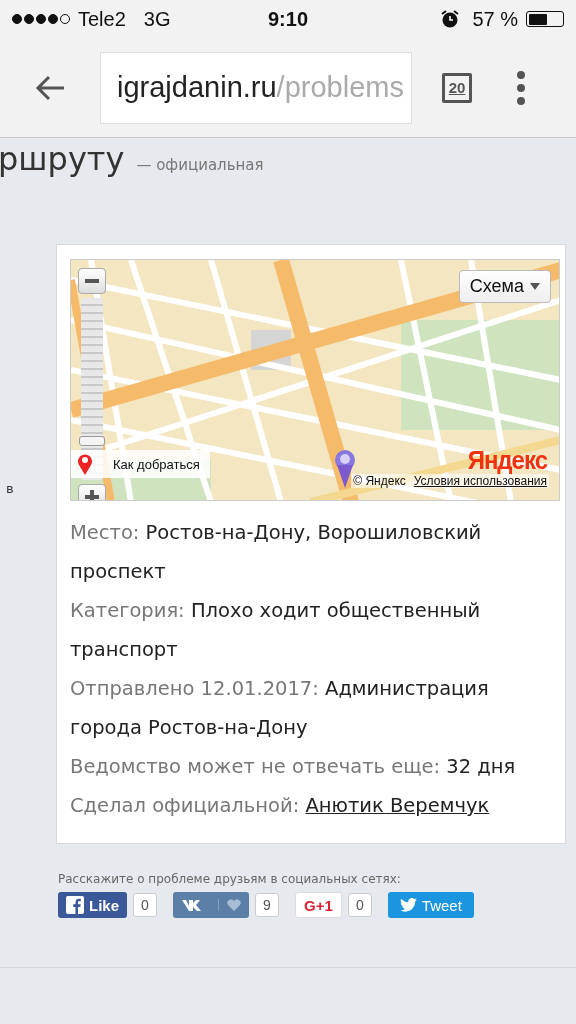 Image resolution: width=576 pixels, height=1024 pixels. I want to click on facebook-icon, so click(75, 905).